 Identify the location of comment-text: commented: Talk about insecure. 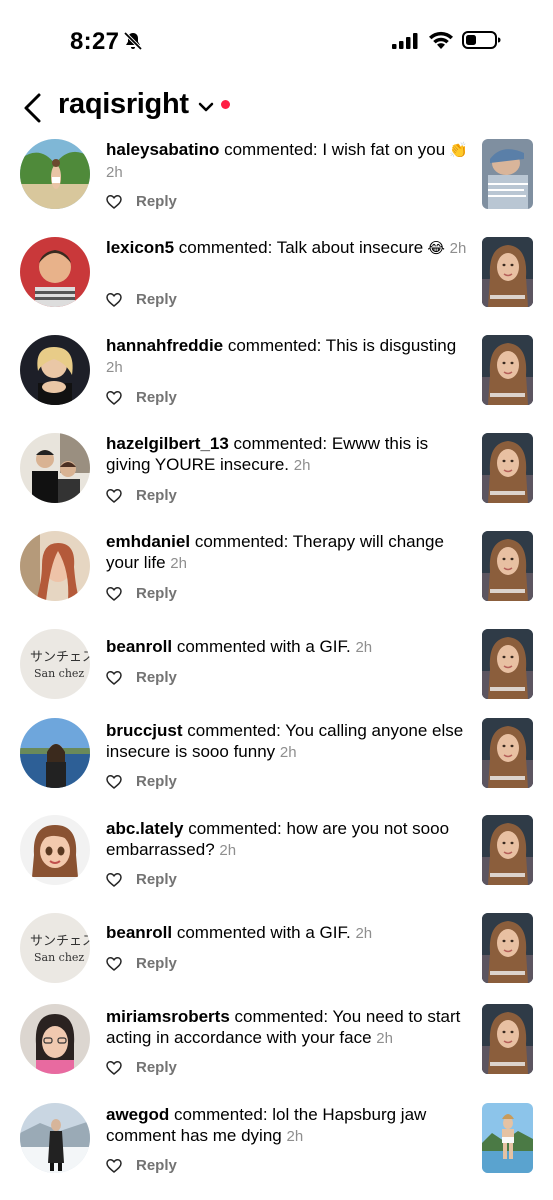
(299, 247).